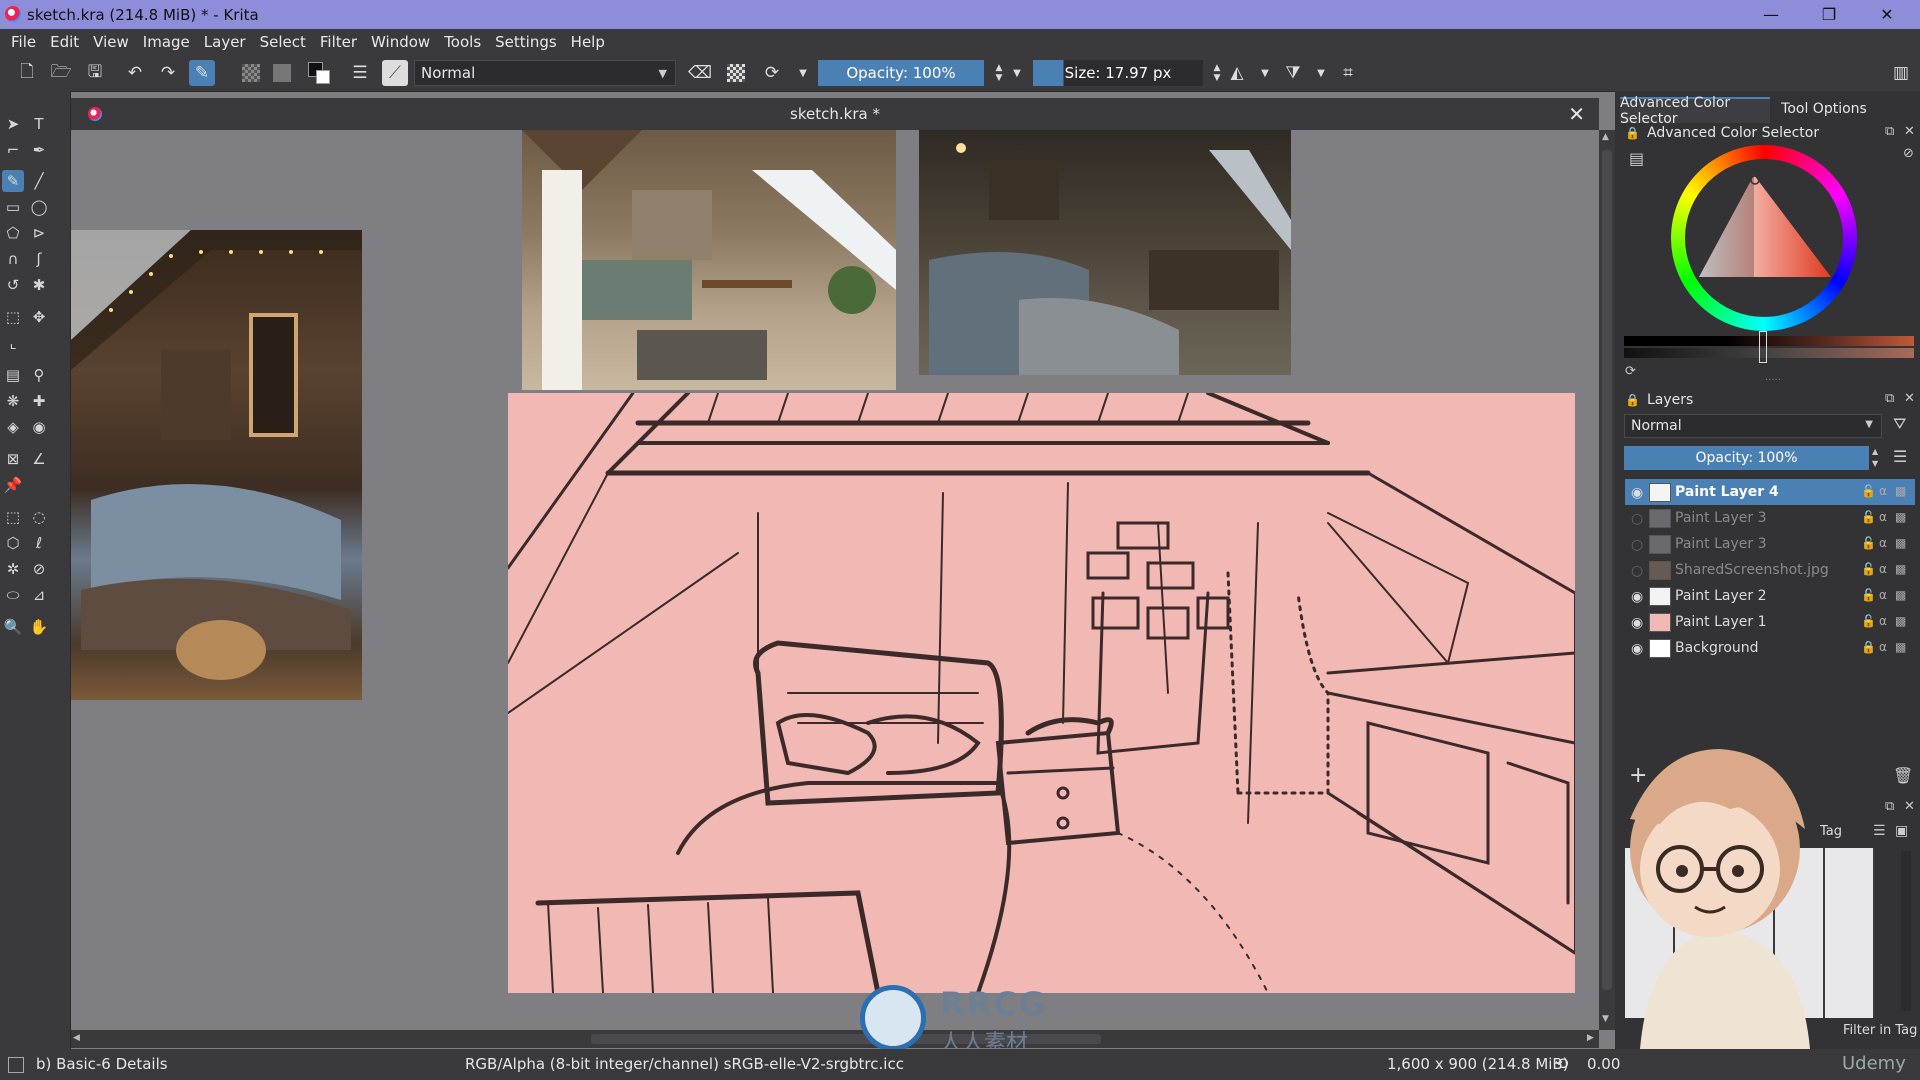 The image size is (1920, 1080). What do you see at coordinates (21, 42) in the screenshot?
I see `menu-file: File` at bounding box center [21, 42].